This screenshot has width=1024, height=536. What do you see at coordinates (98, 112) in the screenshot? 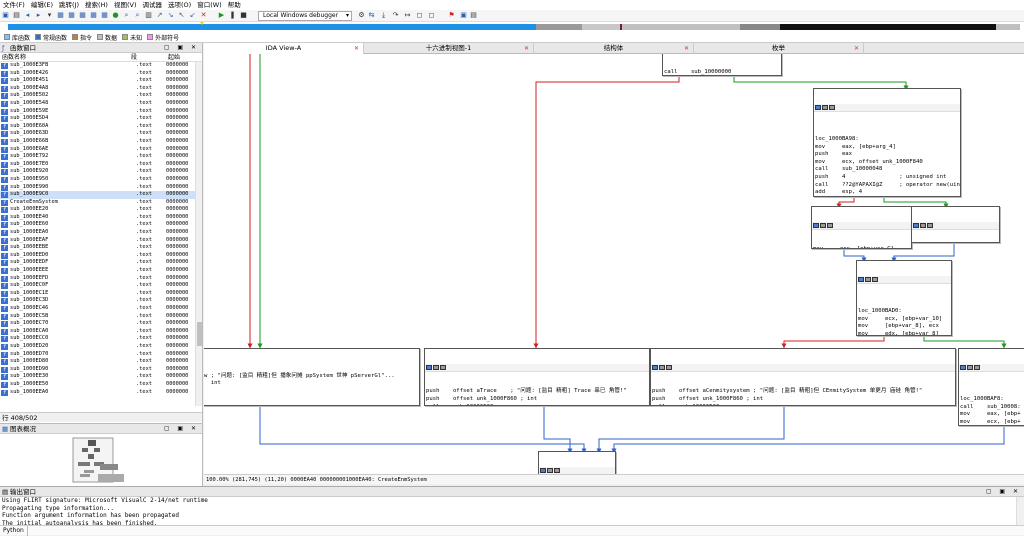
I see `function-row: fsub_1000E59E.text0000000` at bounding box center [98, 112].